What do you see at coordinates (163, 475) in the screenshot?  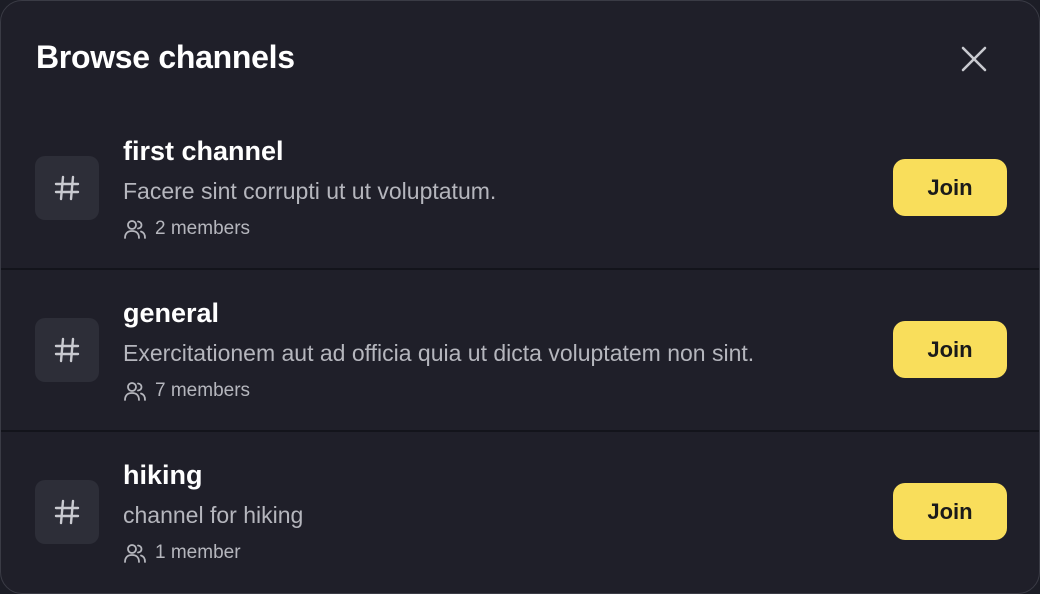 I see `channel-name: hiking` at bounding box center [163, 475].